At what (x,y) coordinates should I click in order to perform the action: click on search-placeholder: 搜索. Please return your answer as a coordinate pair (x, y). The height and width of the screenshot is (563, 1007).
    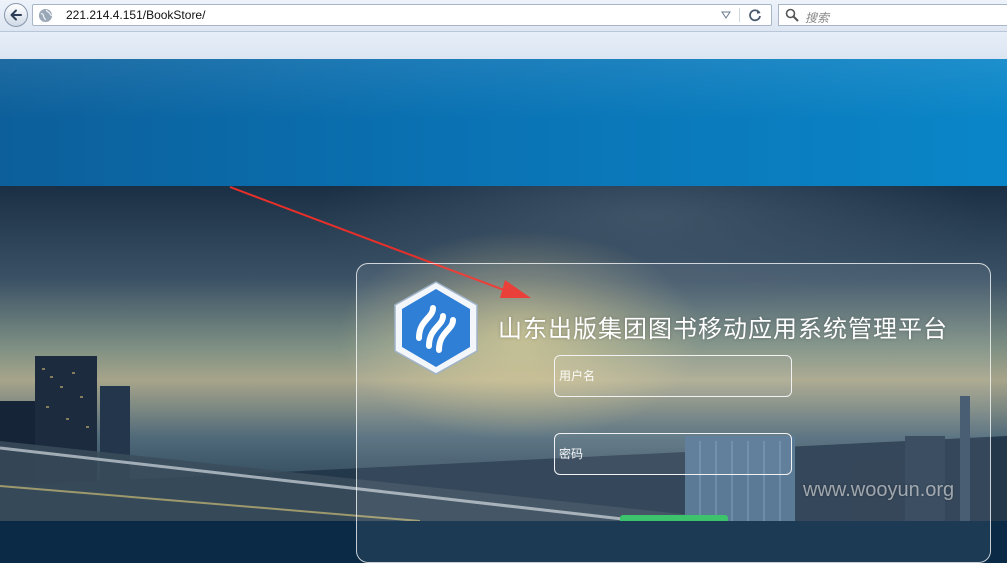
    Looking at the image, I should click on (817, 18).